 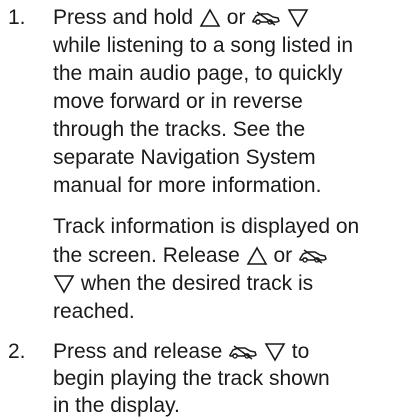 I want to click on step-2-line-2: begin playing the track shown, so click(x=191, y=378).